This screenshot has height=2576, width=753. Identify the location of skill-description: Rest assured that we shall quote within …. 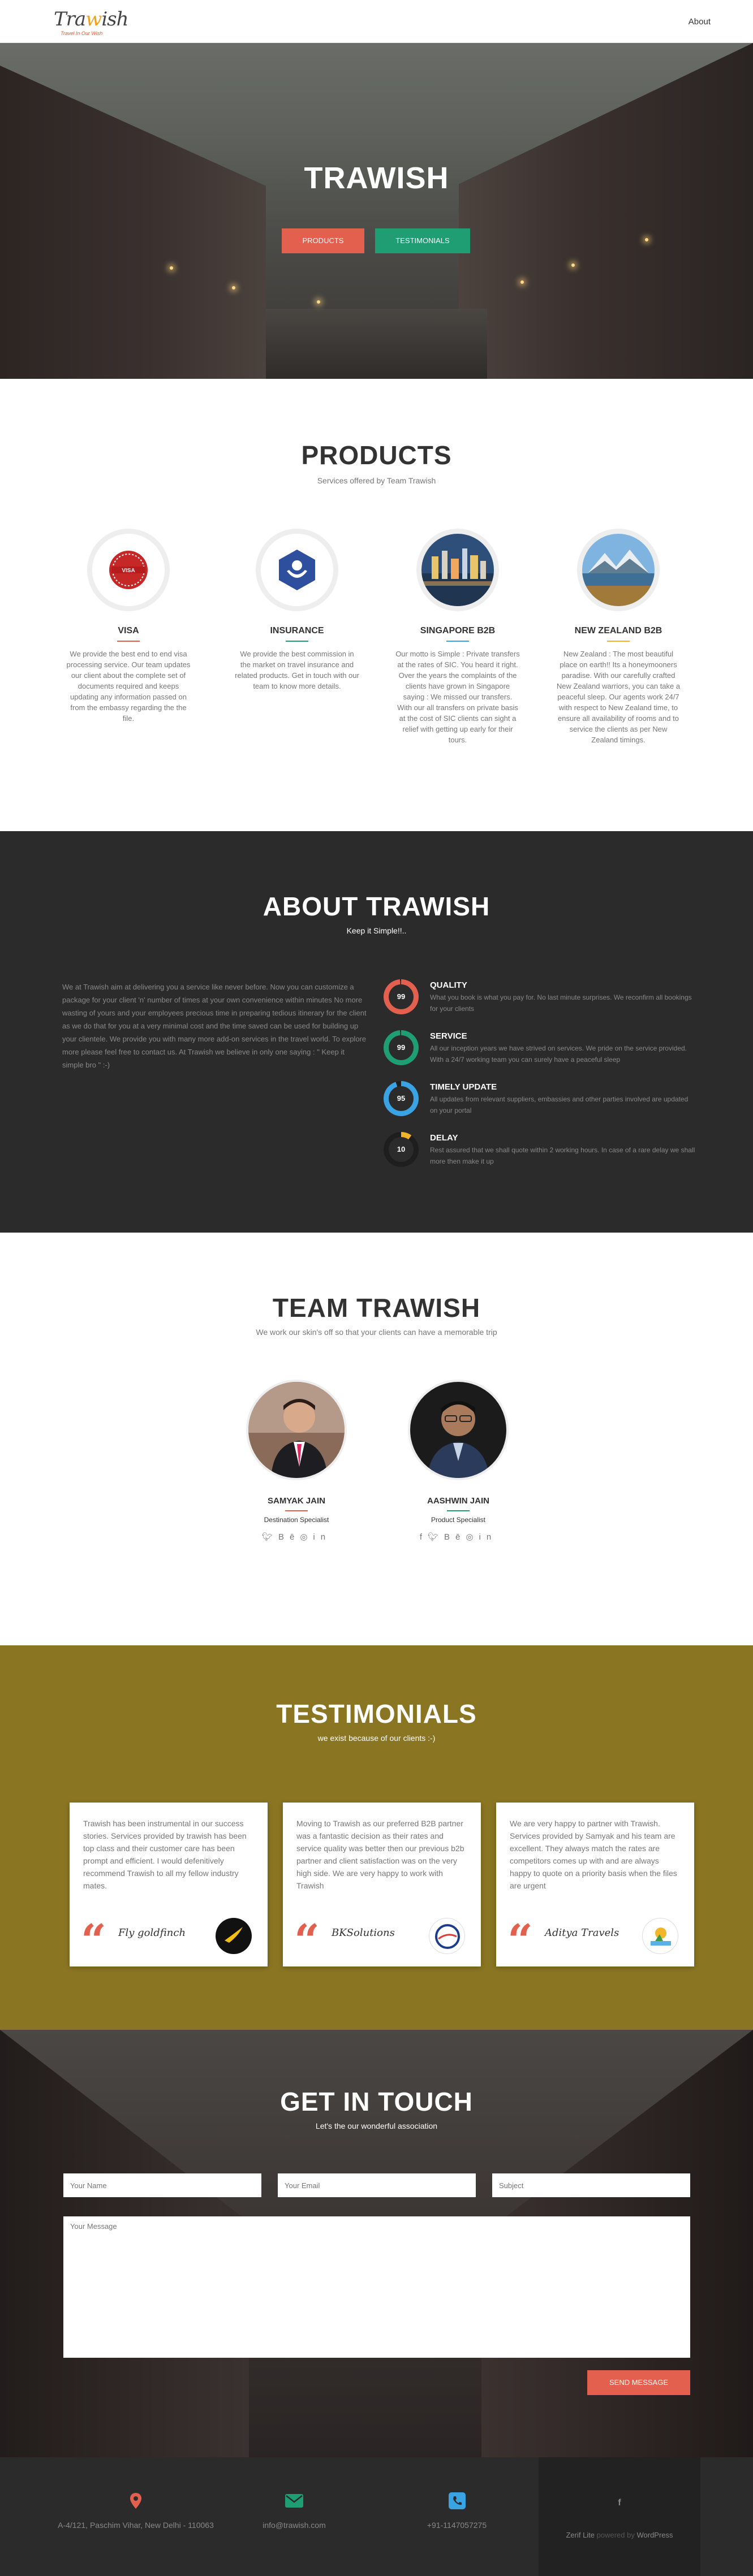
(562, 1155).